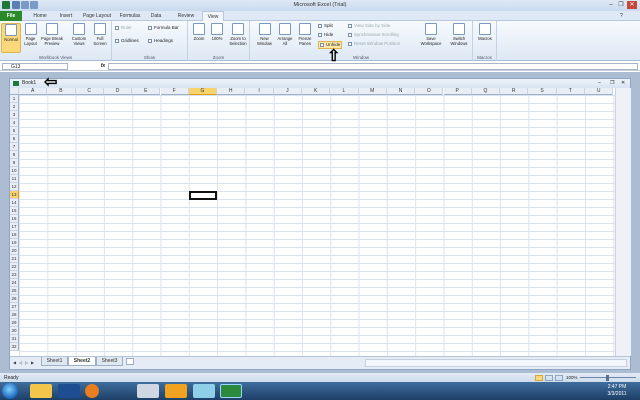 This screenshot has width=640, height=400. I want to click on row-header: 2, so click(14, 107).